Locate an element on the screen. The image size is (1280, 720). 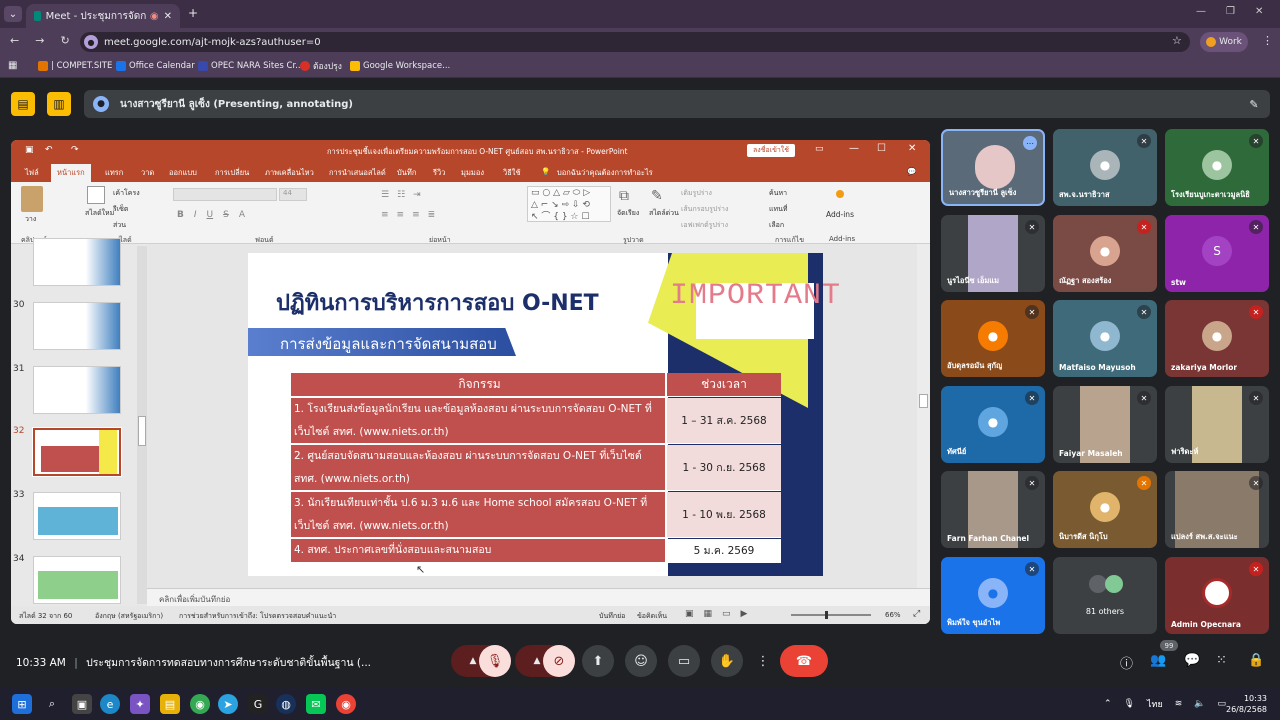
bold-icon: B is located at coordinates (180, 215).